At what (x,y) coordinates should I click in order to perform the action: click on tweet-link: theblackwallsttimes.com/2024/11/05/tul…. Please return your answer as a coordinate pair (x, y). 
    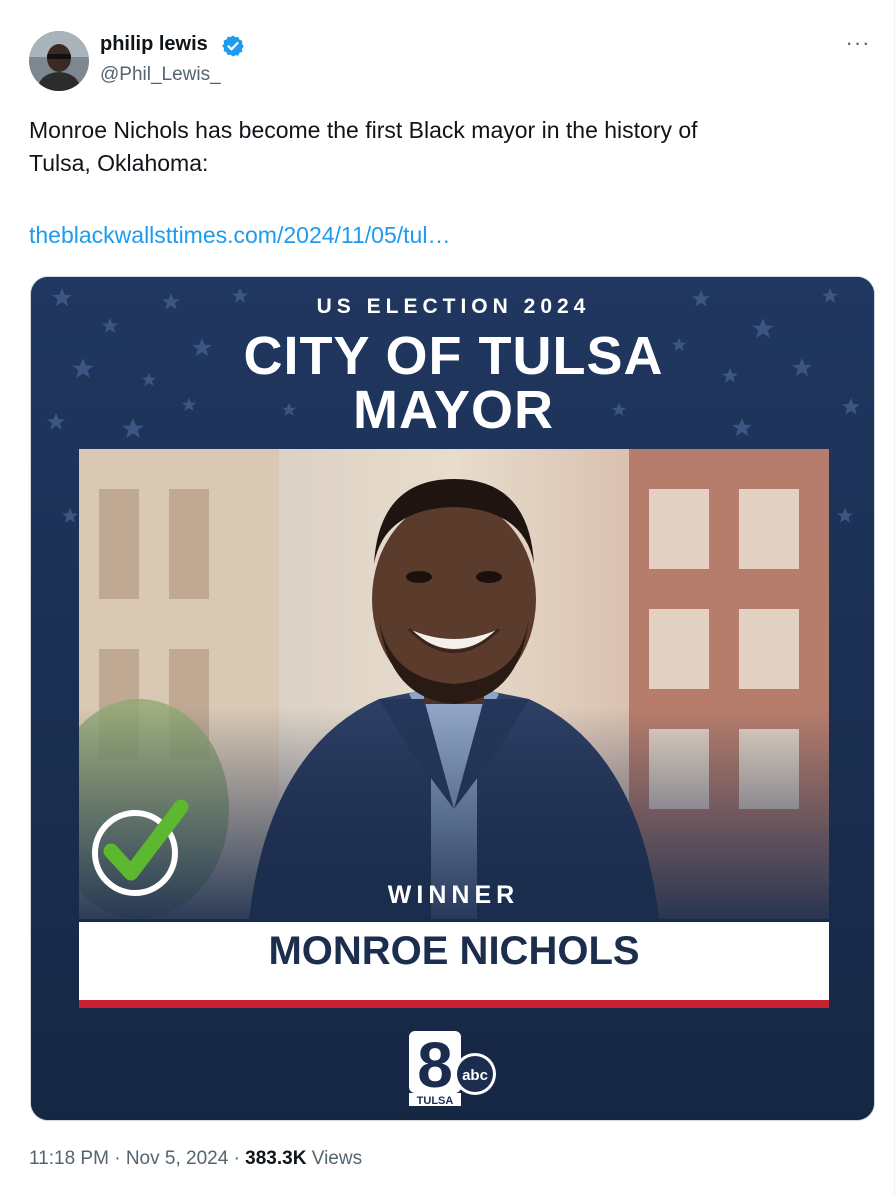
    Looking at the image, I should click on (239, 235).